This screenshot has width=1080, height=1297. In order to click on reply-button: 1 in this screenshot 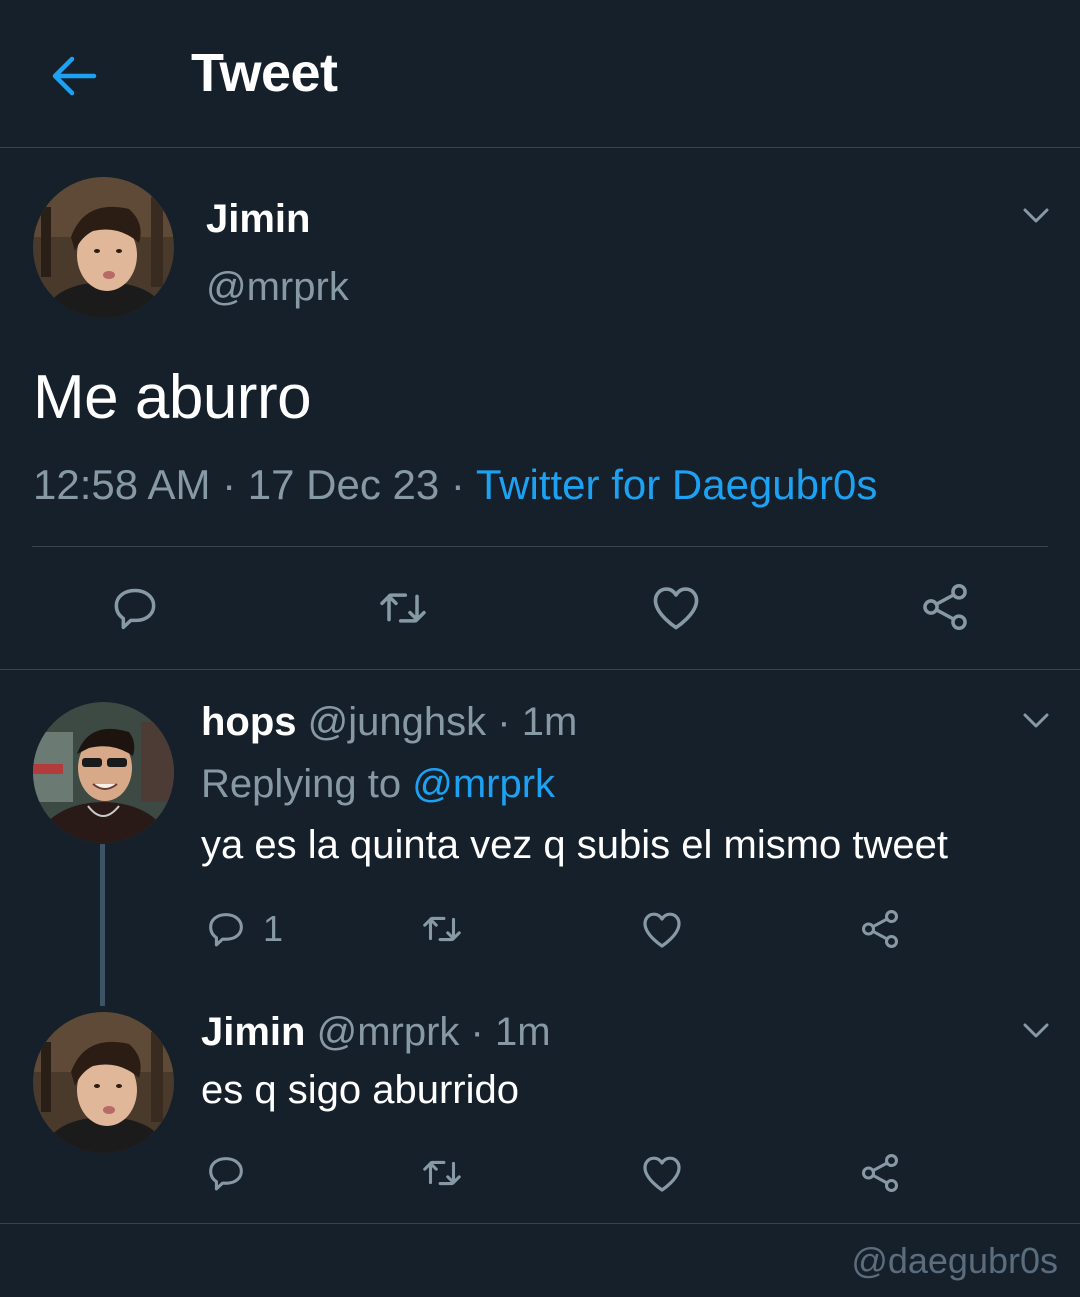, I will do `click(243, 929)`.